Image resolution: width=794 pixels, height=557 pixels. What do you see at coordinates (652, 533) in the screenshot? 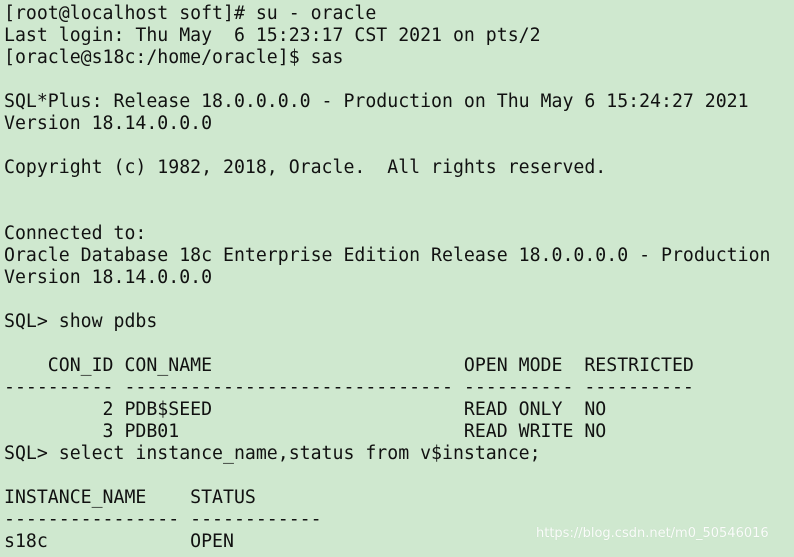
I see `watermark-text: https://blog.csdn.net/m0_50546016` at bounding box center [652, 533].